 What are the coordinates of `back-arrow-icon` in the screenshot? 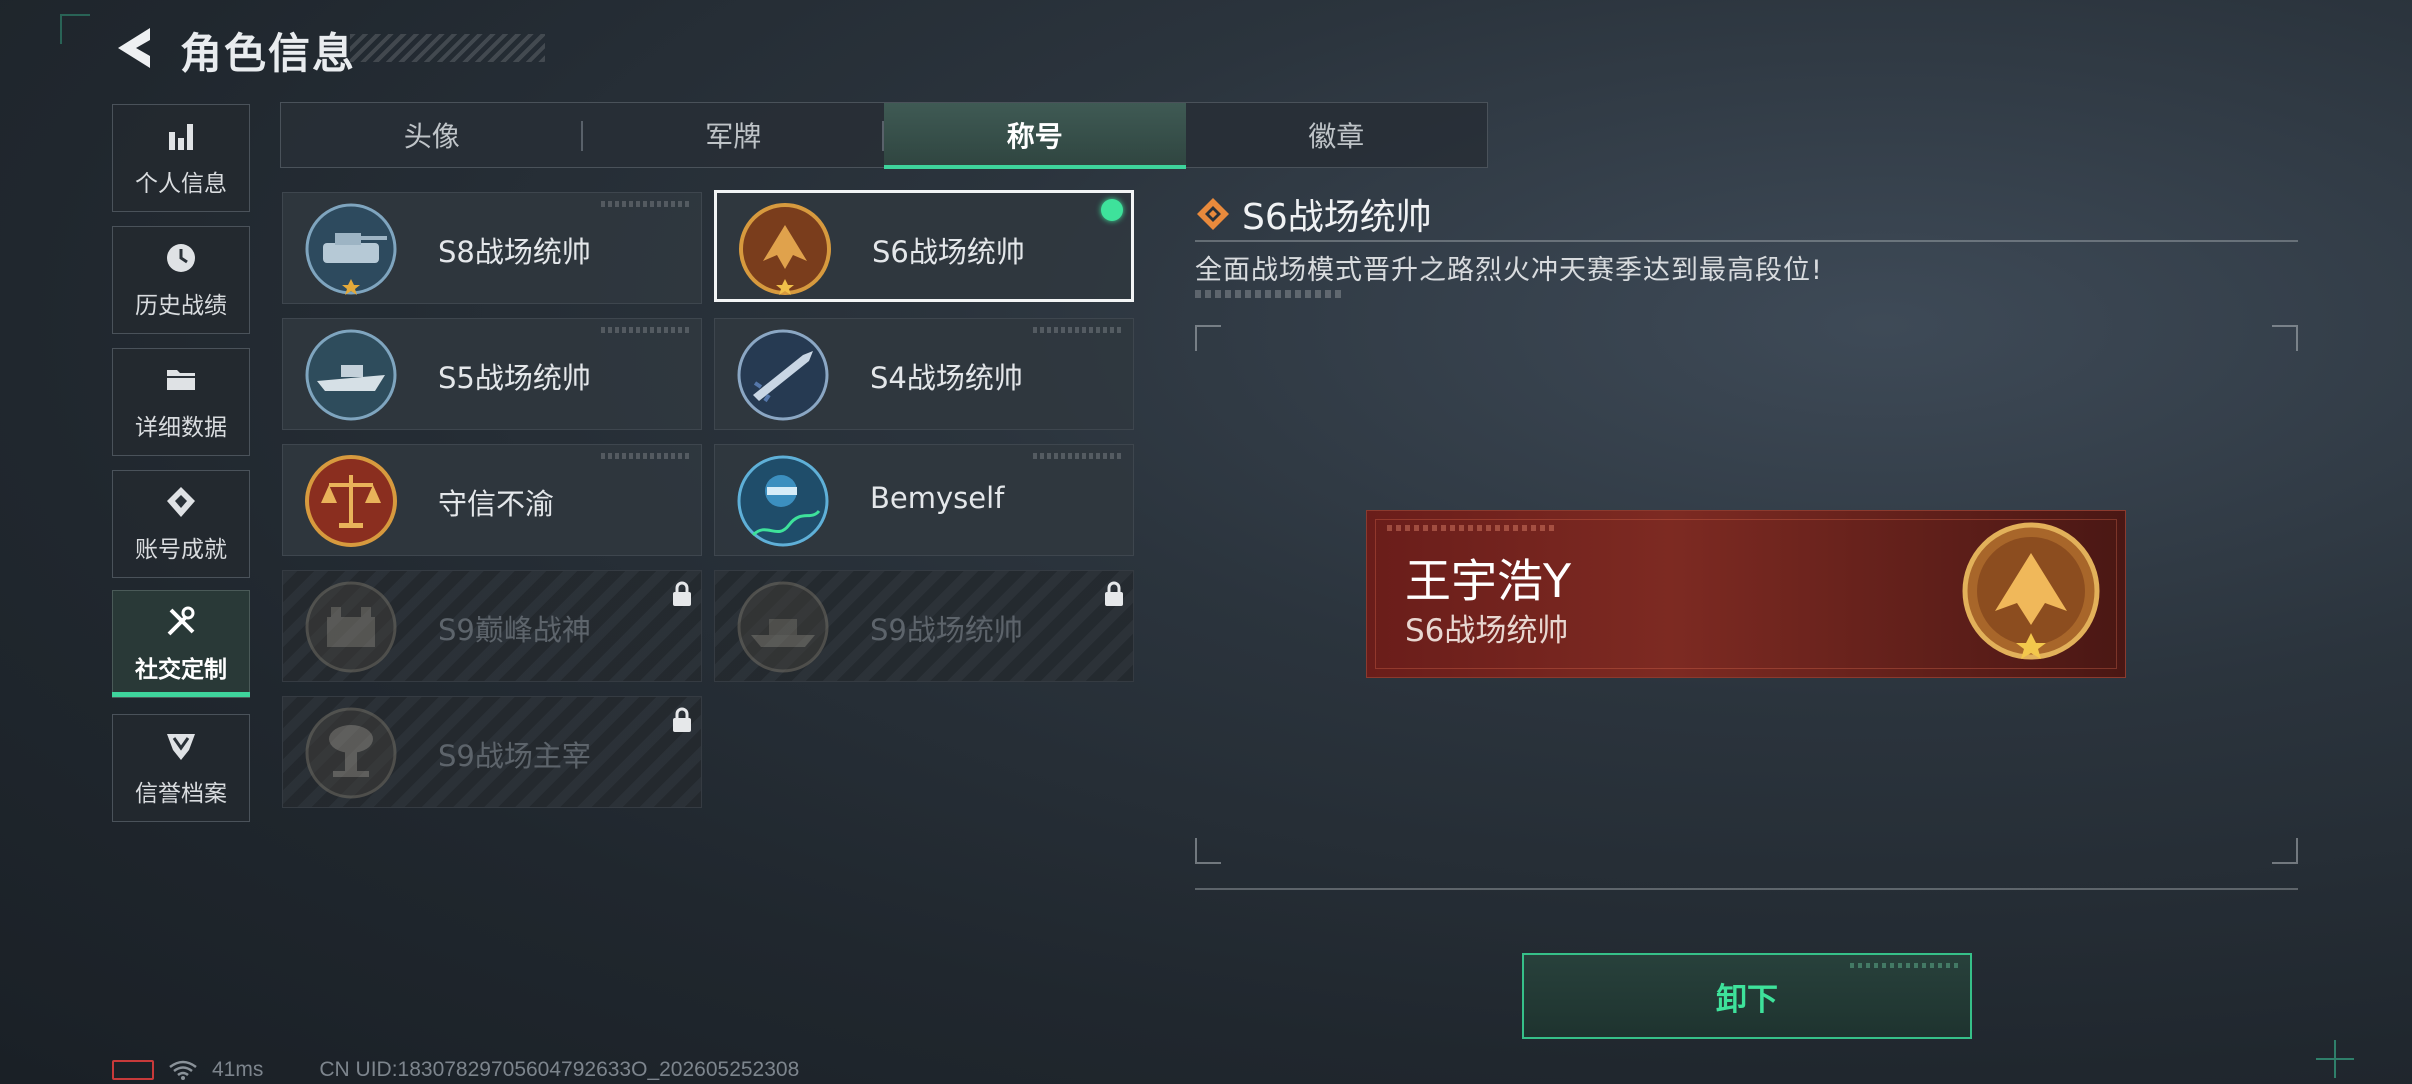 It's located at (134, 48).